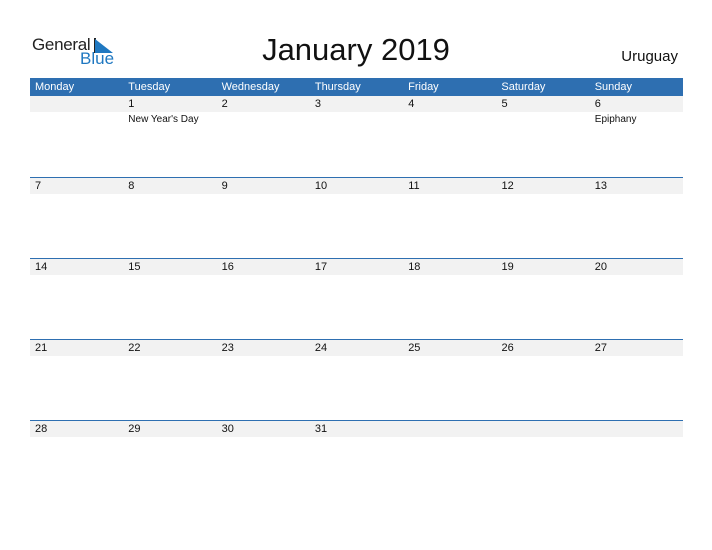 The width and height of the screenshot is (712, 550). I want to click on week-row: 7 8 9 10 11 12 13, so click(356, 218).